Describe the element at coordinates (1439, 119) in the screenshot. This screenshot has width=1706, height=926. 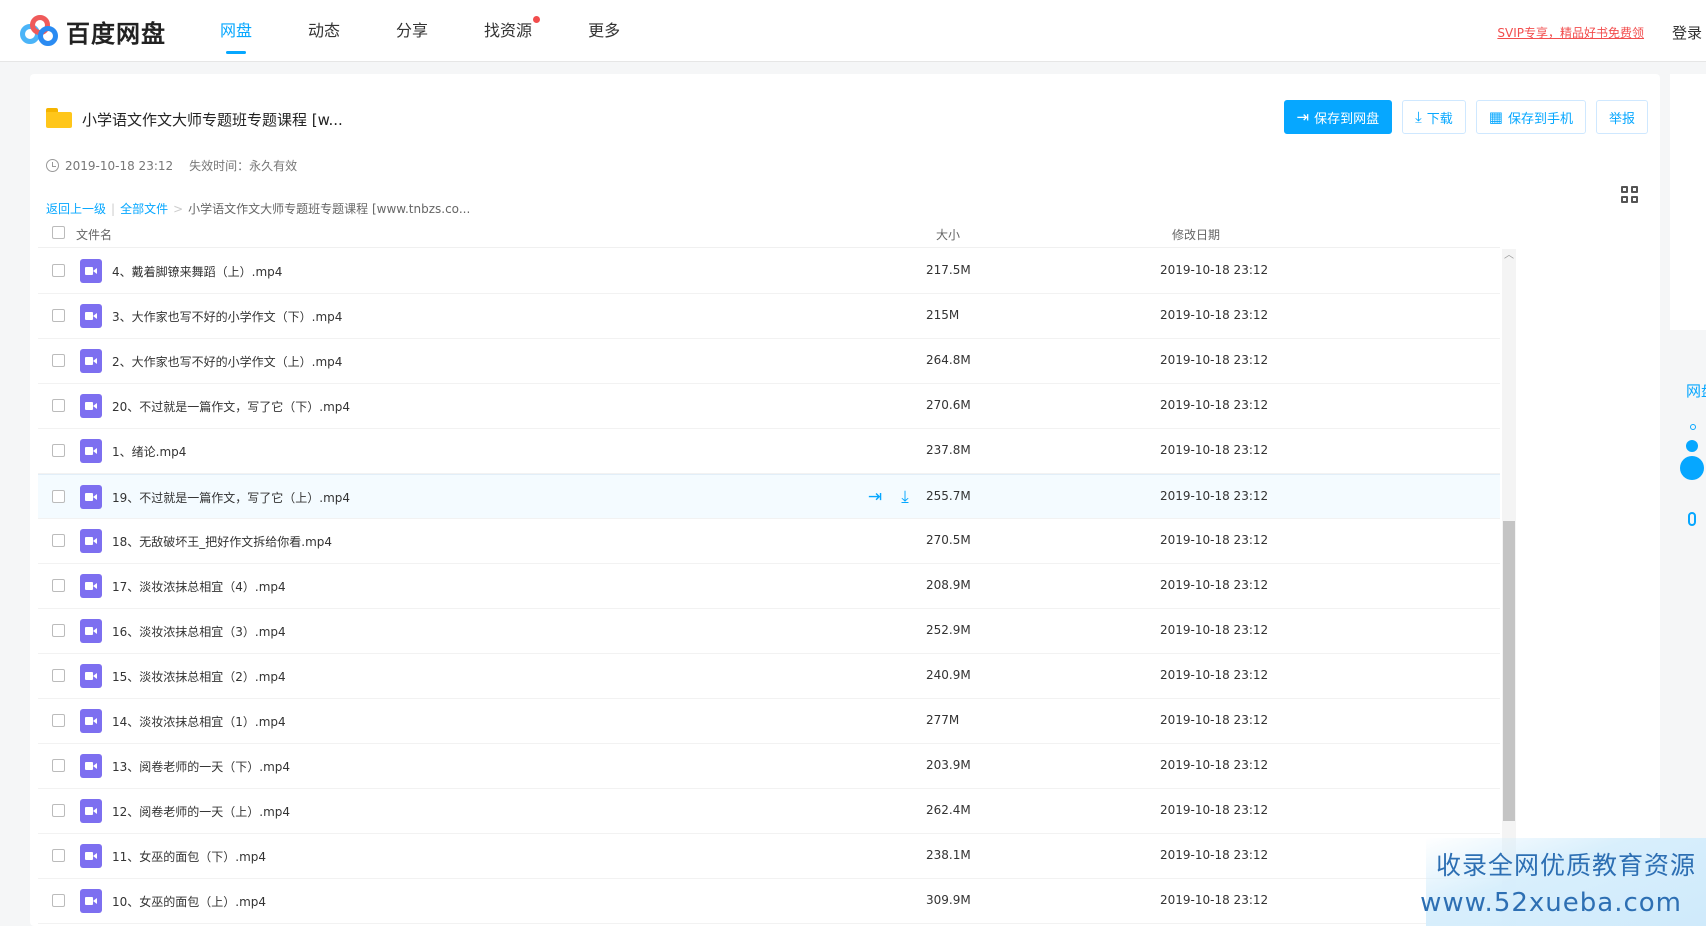
I see `download-label: 下载` at that location.